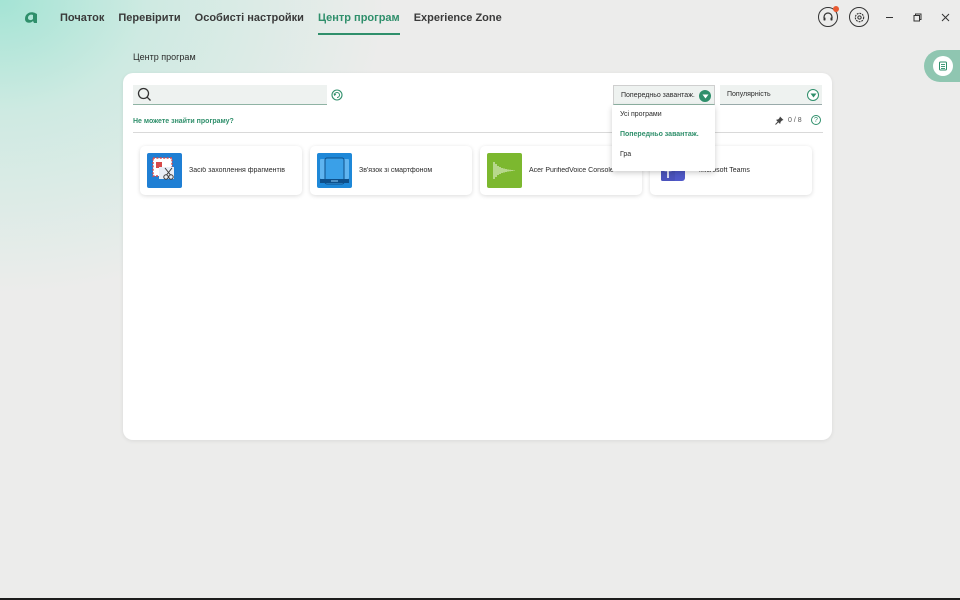 The height and width of the screenshot is (600, 960). I want to click on app-tile-phone-link: Зв'язок зі смартфоном, so click(391, 170).